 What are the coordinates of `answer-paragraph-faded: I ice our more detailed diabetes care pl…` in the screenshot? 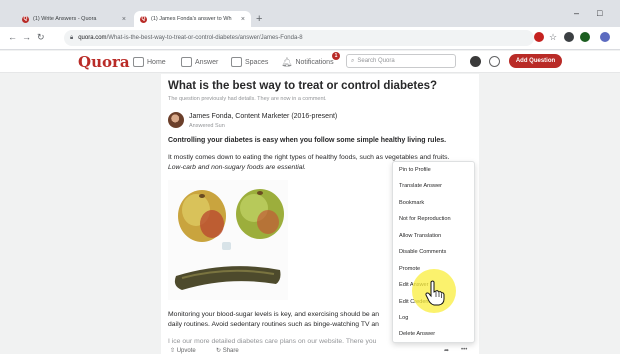 It's located at (272, 341).